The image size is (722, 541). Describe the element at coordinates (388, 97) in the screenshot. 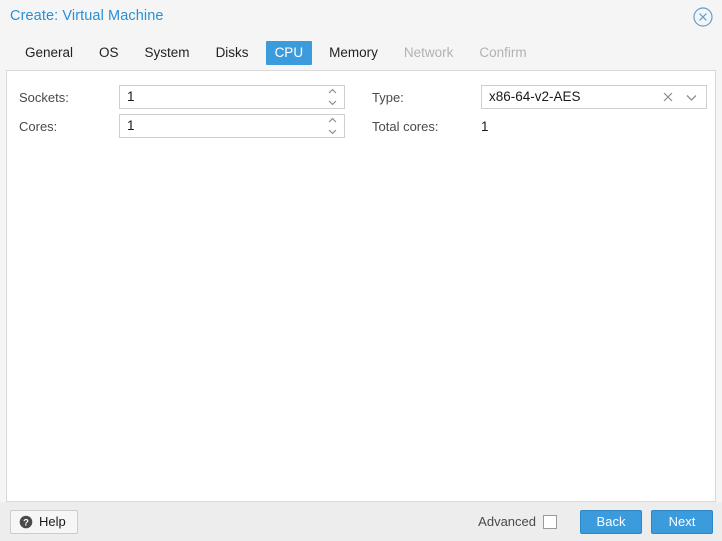

I see `type-label: Type:` at that location.